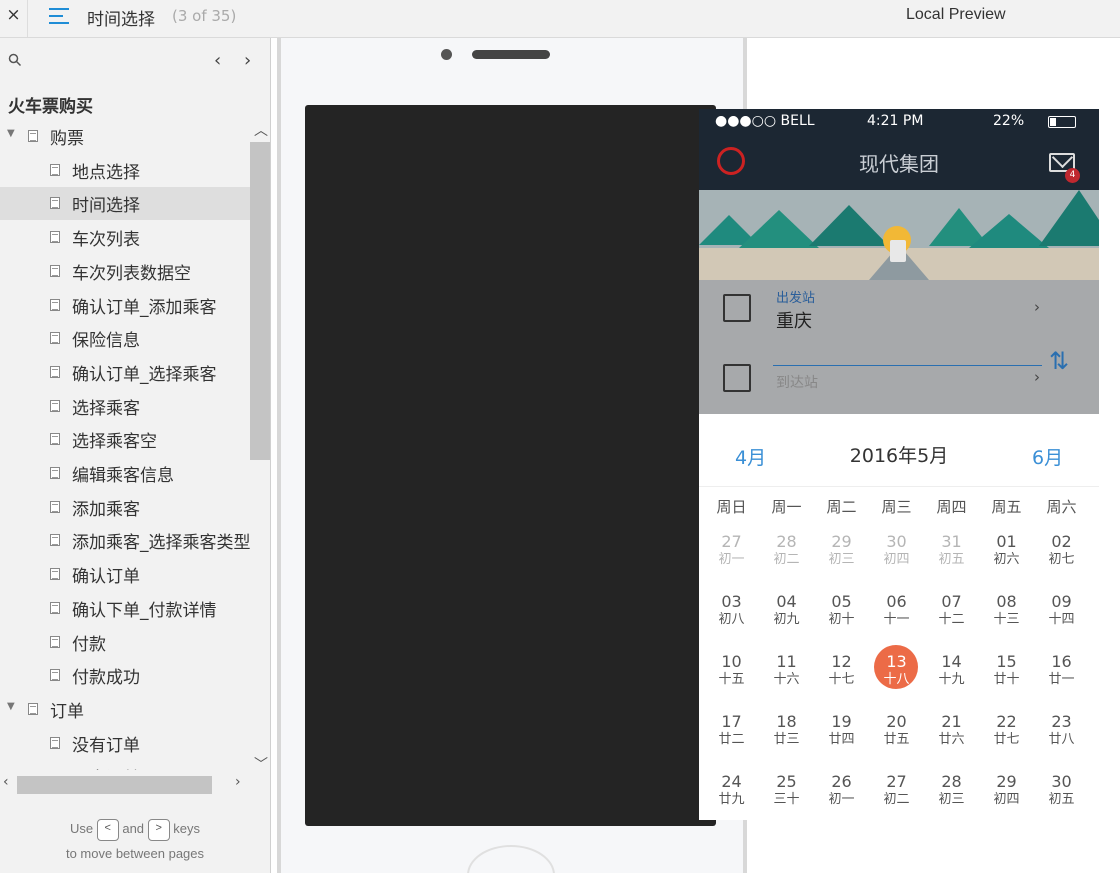 This screenshot has height=873, width=1120. I want to click on horizontal-scrollbar: ‹ ›, so click(125, 785).